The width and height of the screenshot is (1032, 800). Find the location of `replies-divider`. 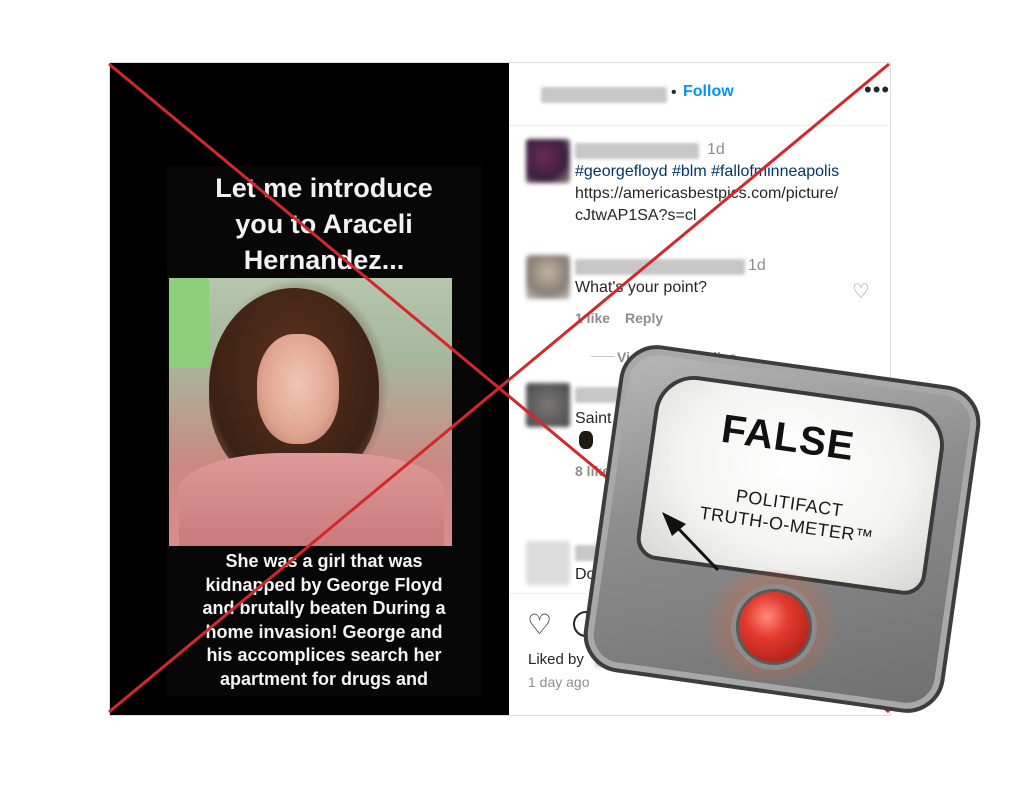

replies-divider is located at coordinates (603, 356).